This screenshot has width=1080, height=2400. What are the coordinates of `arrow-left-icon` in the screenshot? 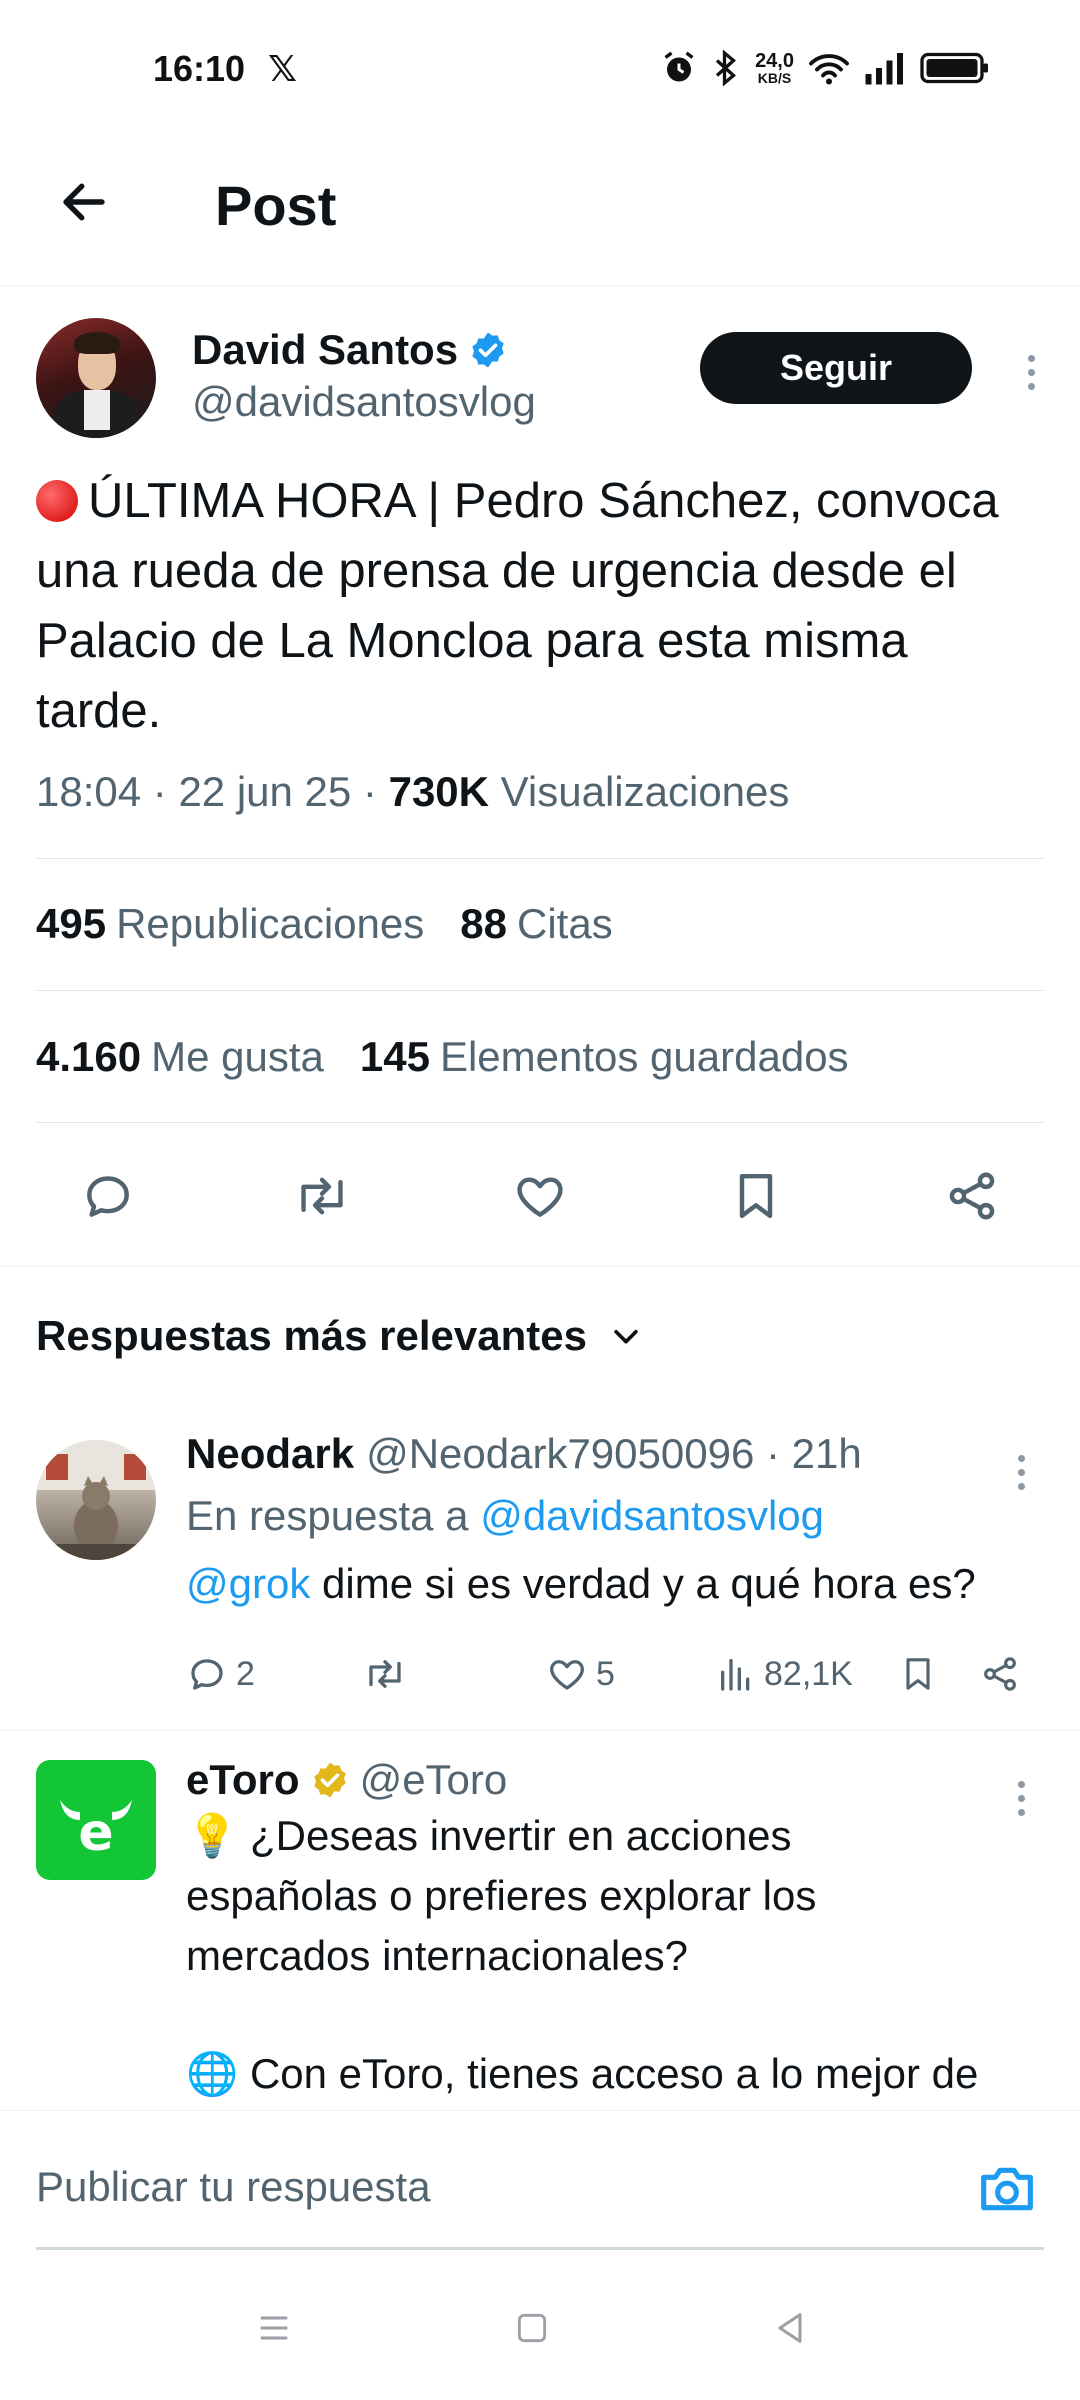 It's located at (84, 202).